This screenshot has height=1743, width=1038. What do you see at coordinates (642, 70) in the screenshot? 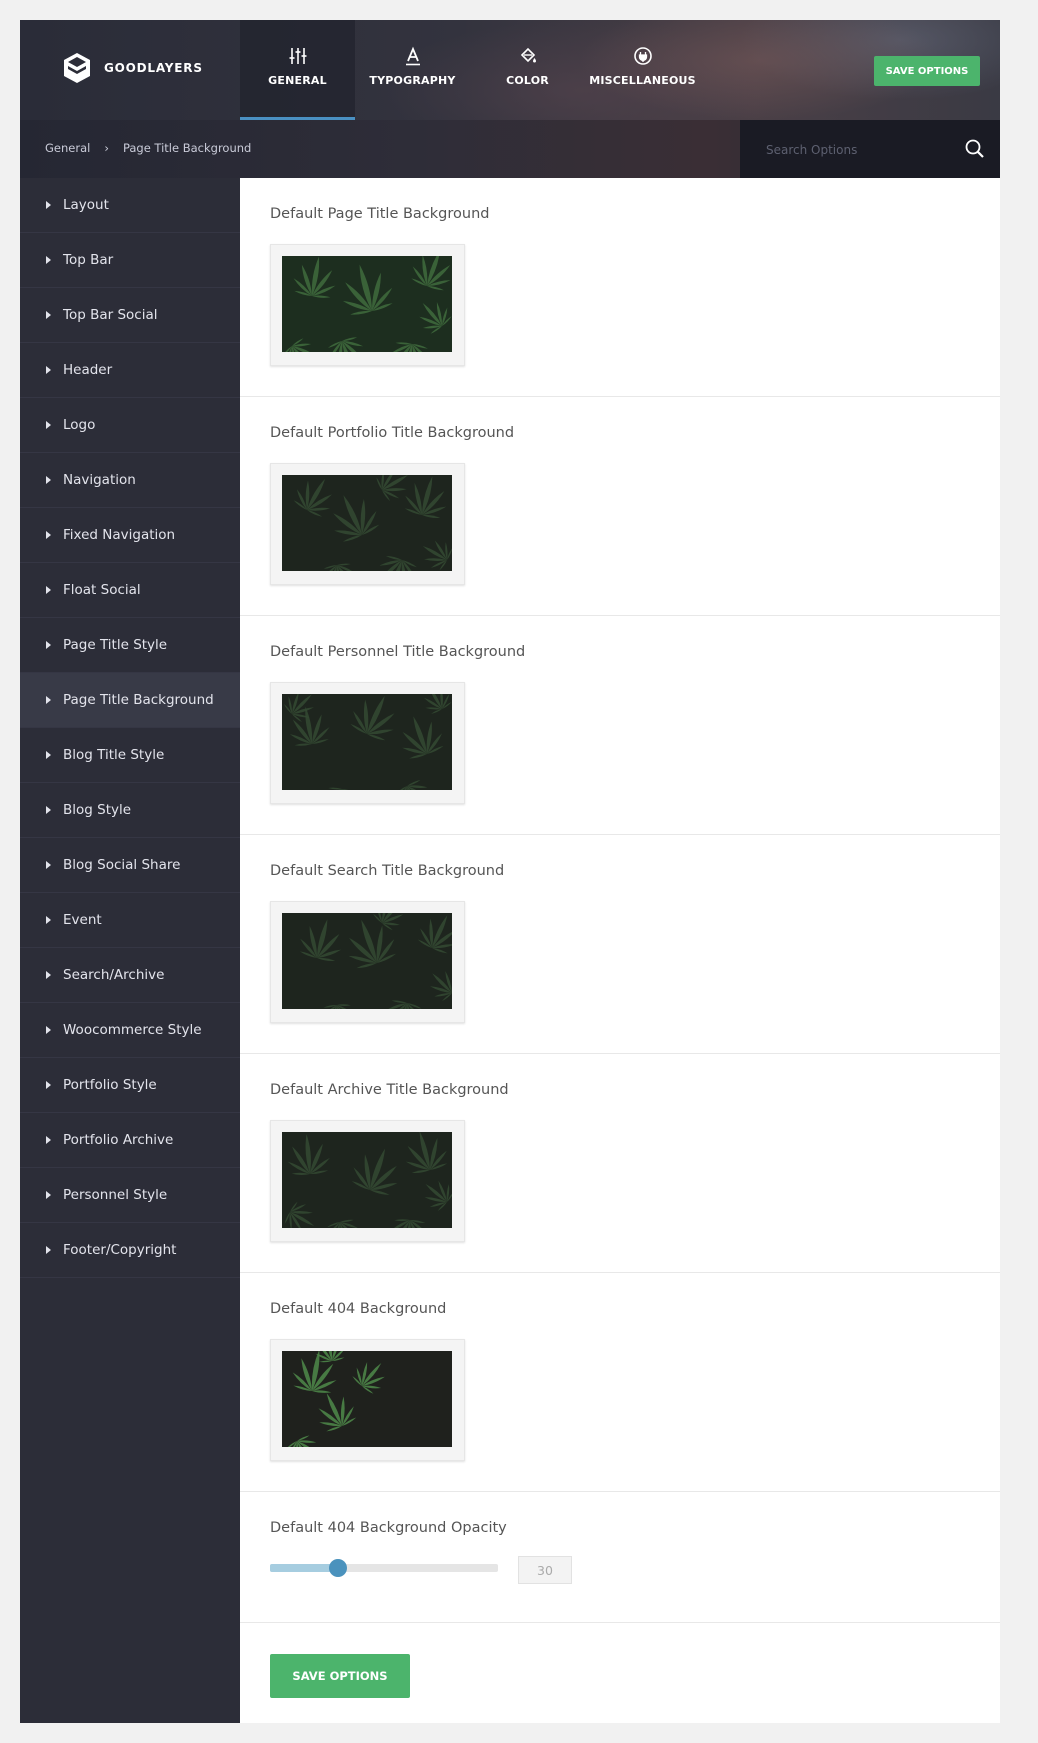
I see `tab-miscellaneous: MISCELLANEOUS` at bounding box center [642, 70].